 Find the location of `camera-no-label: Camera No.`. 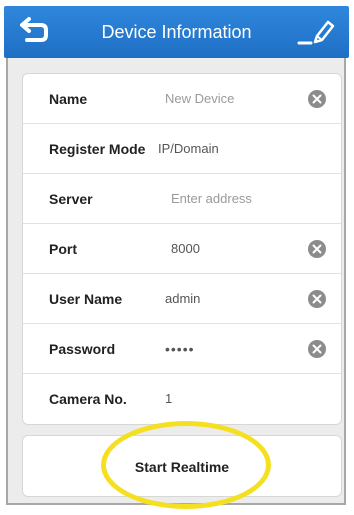

camera-no-label: Camera No. is located at coordinates (88, 399).